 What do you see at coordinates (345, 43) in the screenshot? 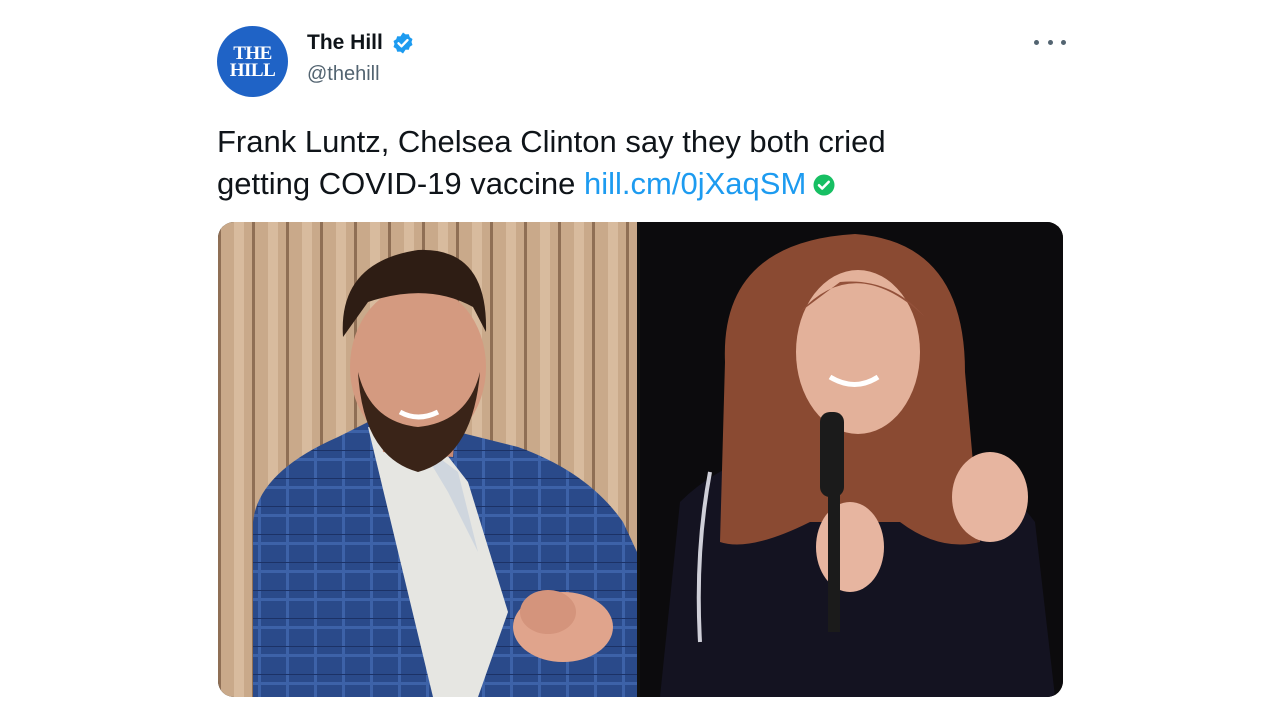
I see `display-name: The Hill` at bounding box center [345, 43].